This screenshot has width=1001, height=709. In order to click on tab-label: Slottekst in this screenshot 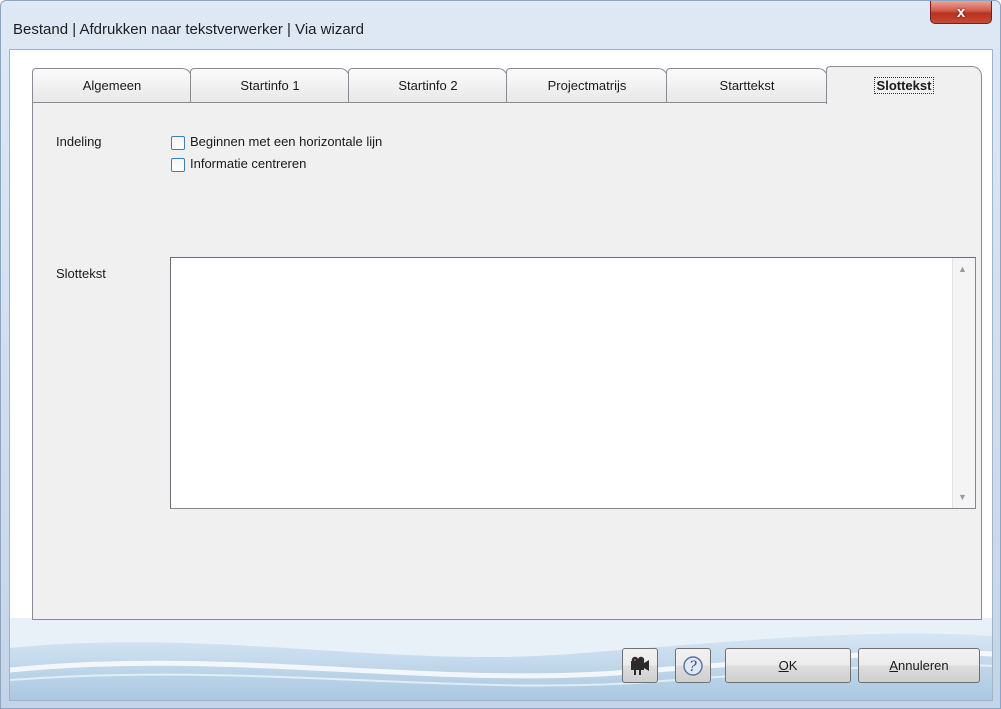, I will do `click(904, 85)`.